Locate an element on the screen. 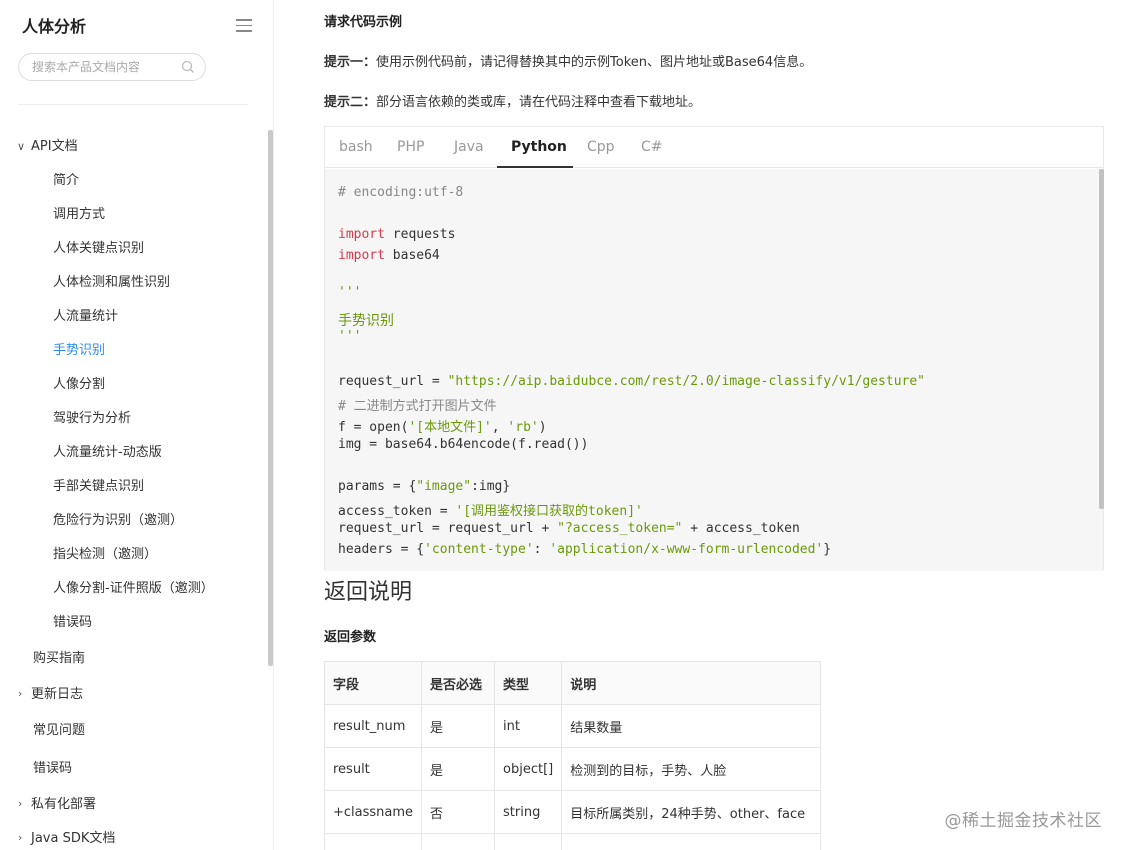 The width and height of the screenshot is (1126, 850). table-row: result 是 object[] 检测到的目标，手势、人脸 is located at coordinates (572, 769).